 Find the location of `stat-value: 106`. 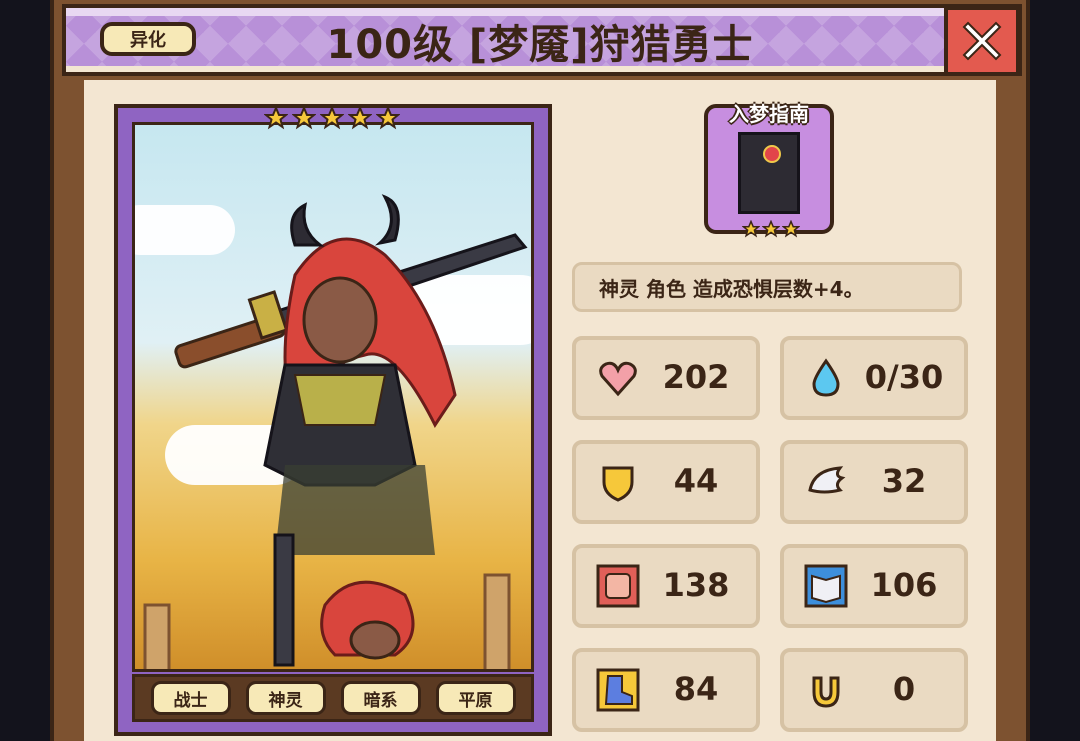

stat-value: 106 is located at coordinates (904, 585).